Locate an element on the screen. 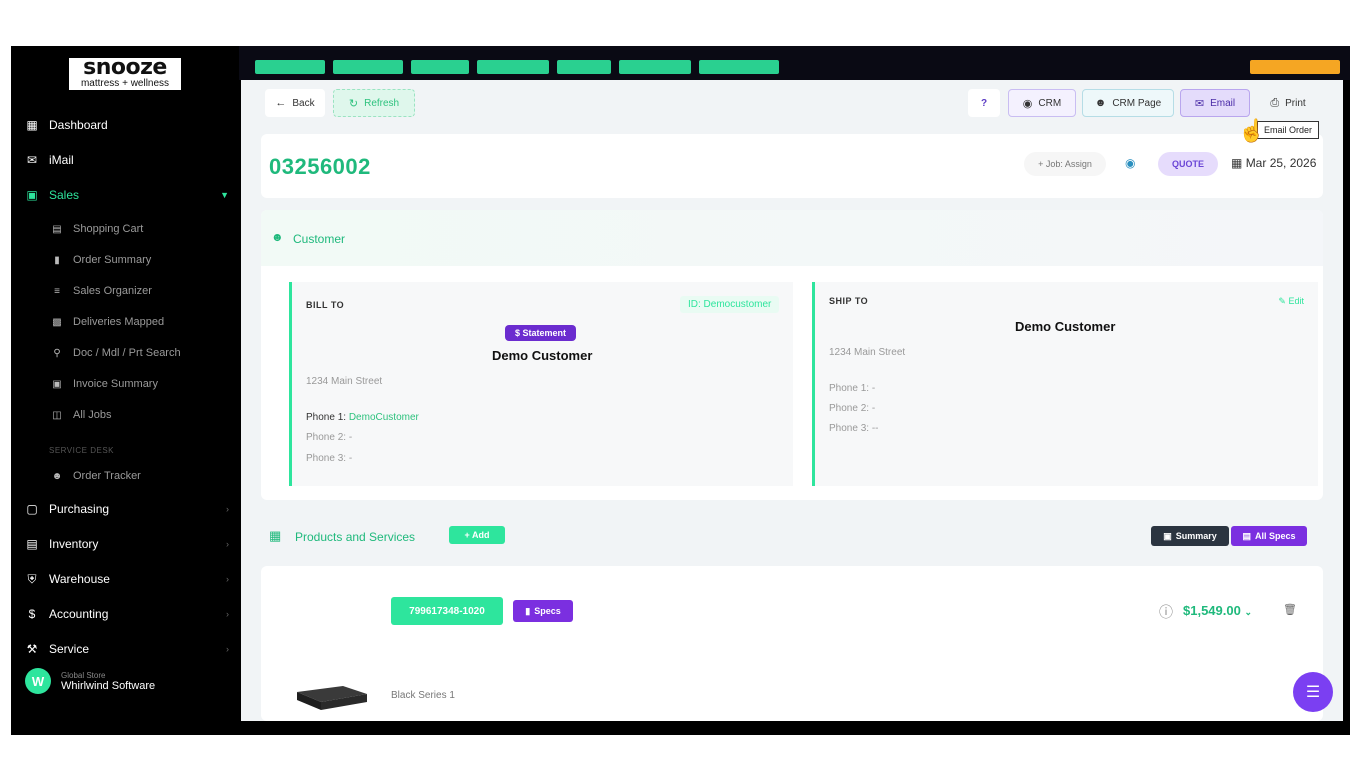 This screenshot has width=1350, height=775. edit-label: Edit is located at coordinates (1296, 301).